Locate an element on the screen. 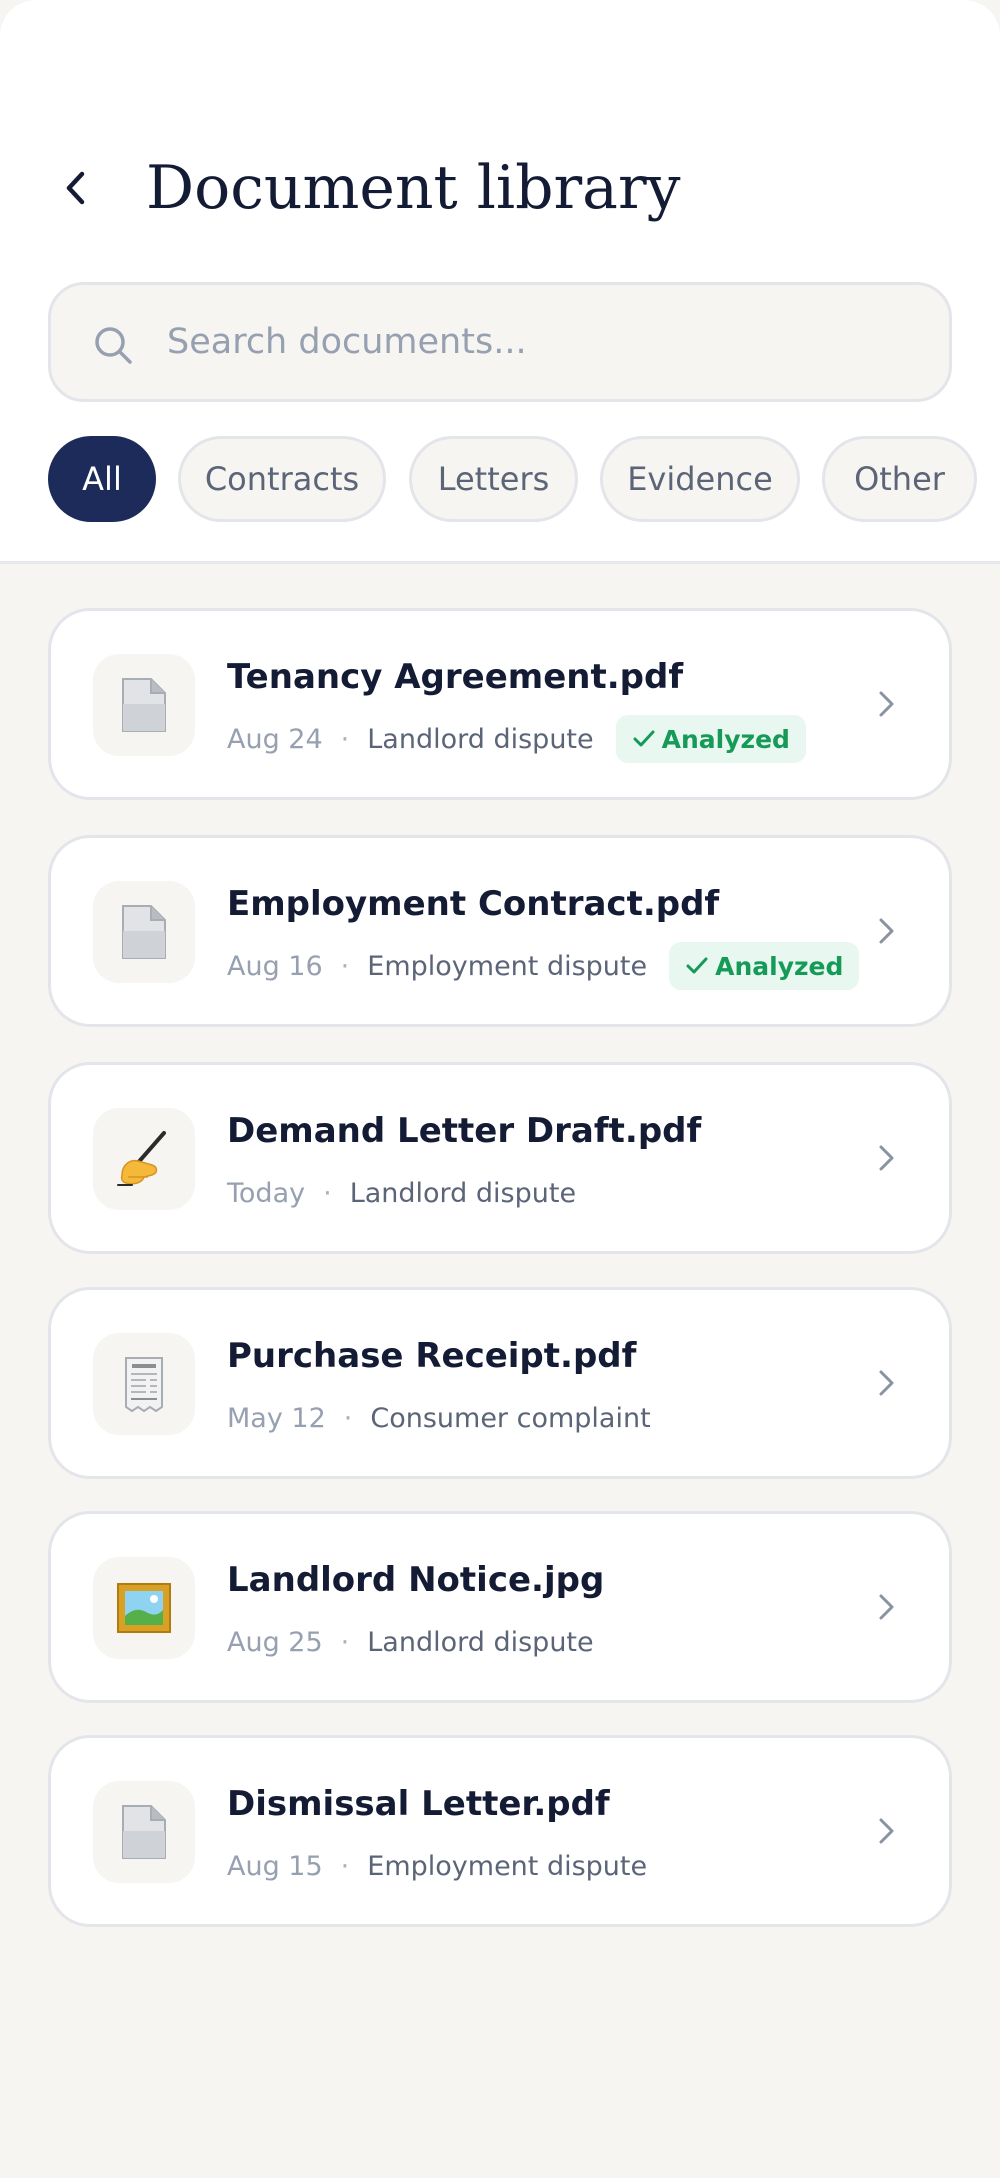  chevron-left-icon is located at coordinates (75, 188).